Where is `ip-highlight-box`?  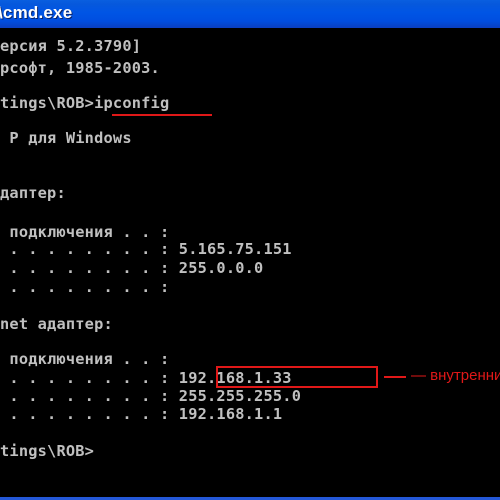 ip-highlight-box is located at coordinates (297, 377).